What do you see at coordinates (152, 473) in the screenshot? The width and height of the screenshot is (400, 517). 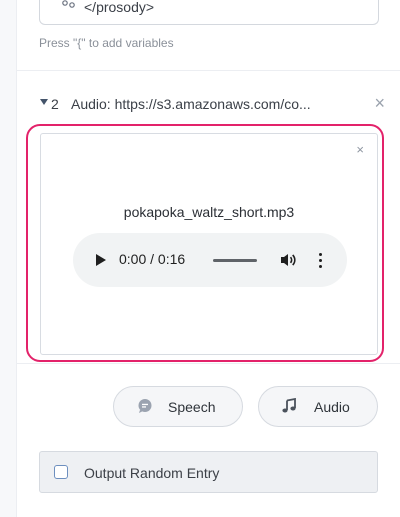 I see `random-entry-label: Output Random Entry` at bounding box center [152, 473].